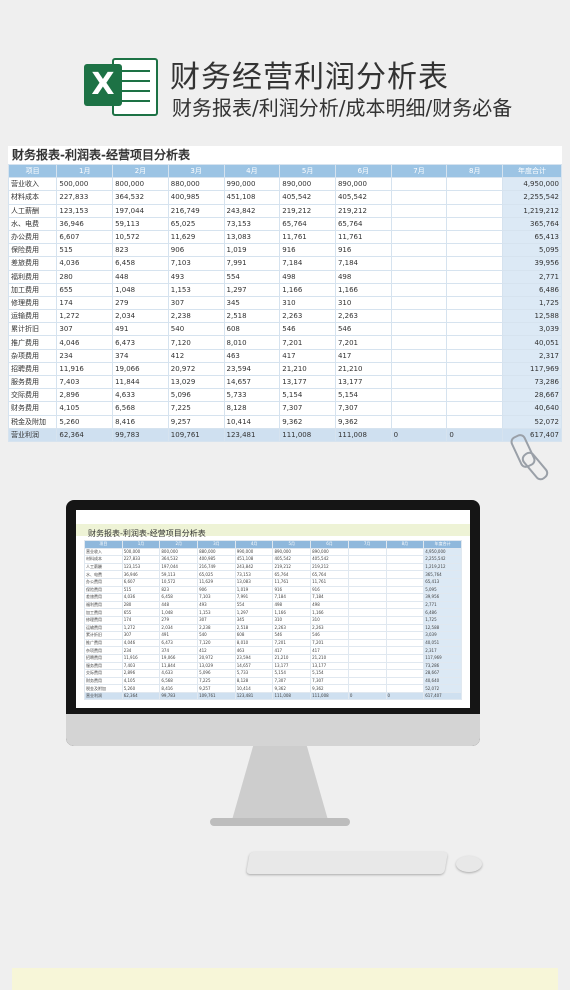 Image resolution: width=570 pixels, height=990 pixels. I want to click on table-cell: 7,201, so click(363, 342).